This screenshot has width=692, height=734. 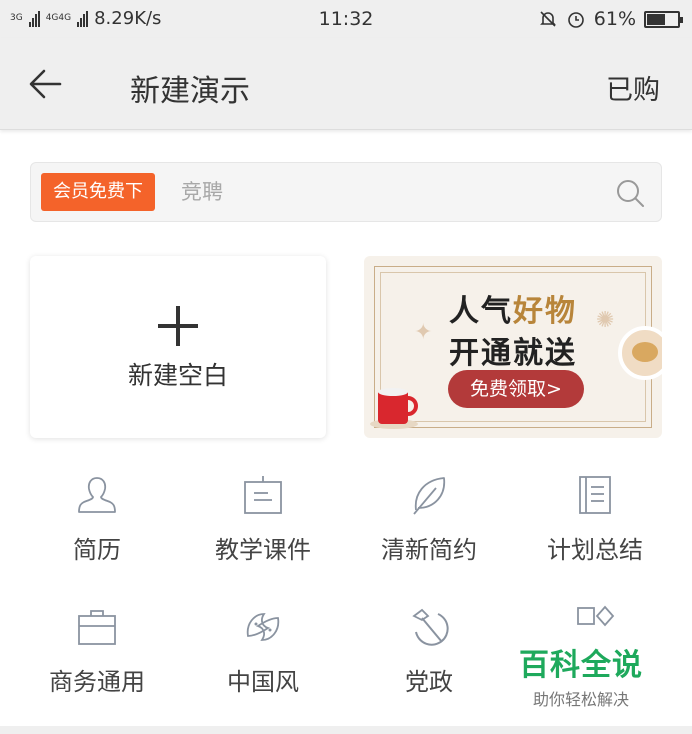 What do you see at coordinates (263, 529) in the screenshot?
I see `category-courseware: 教学课件` at bounding box center [263, 529].